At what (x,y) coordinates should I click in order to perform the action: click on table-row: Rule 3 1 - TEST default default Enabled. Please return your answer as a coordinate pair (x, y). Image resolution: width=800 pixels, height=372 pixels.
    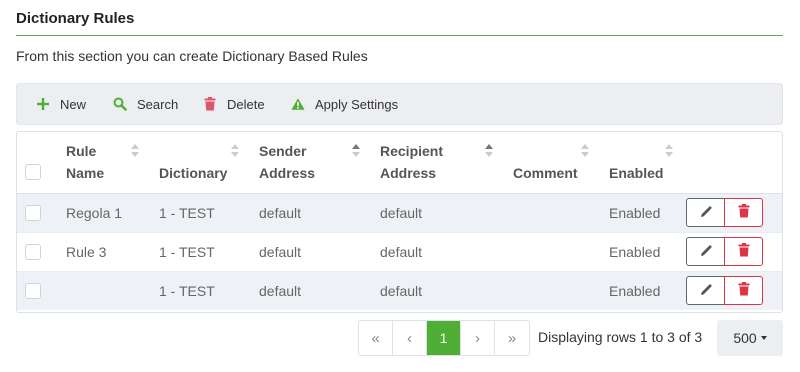
    Looking at the image, I should click on (399, 251).